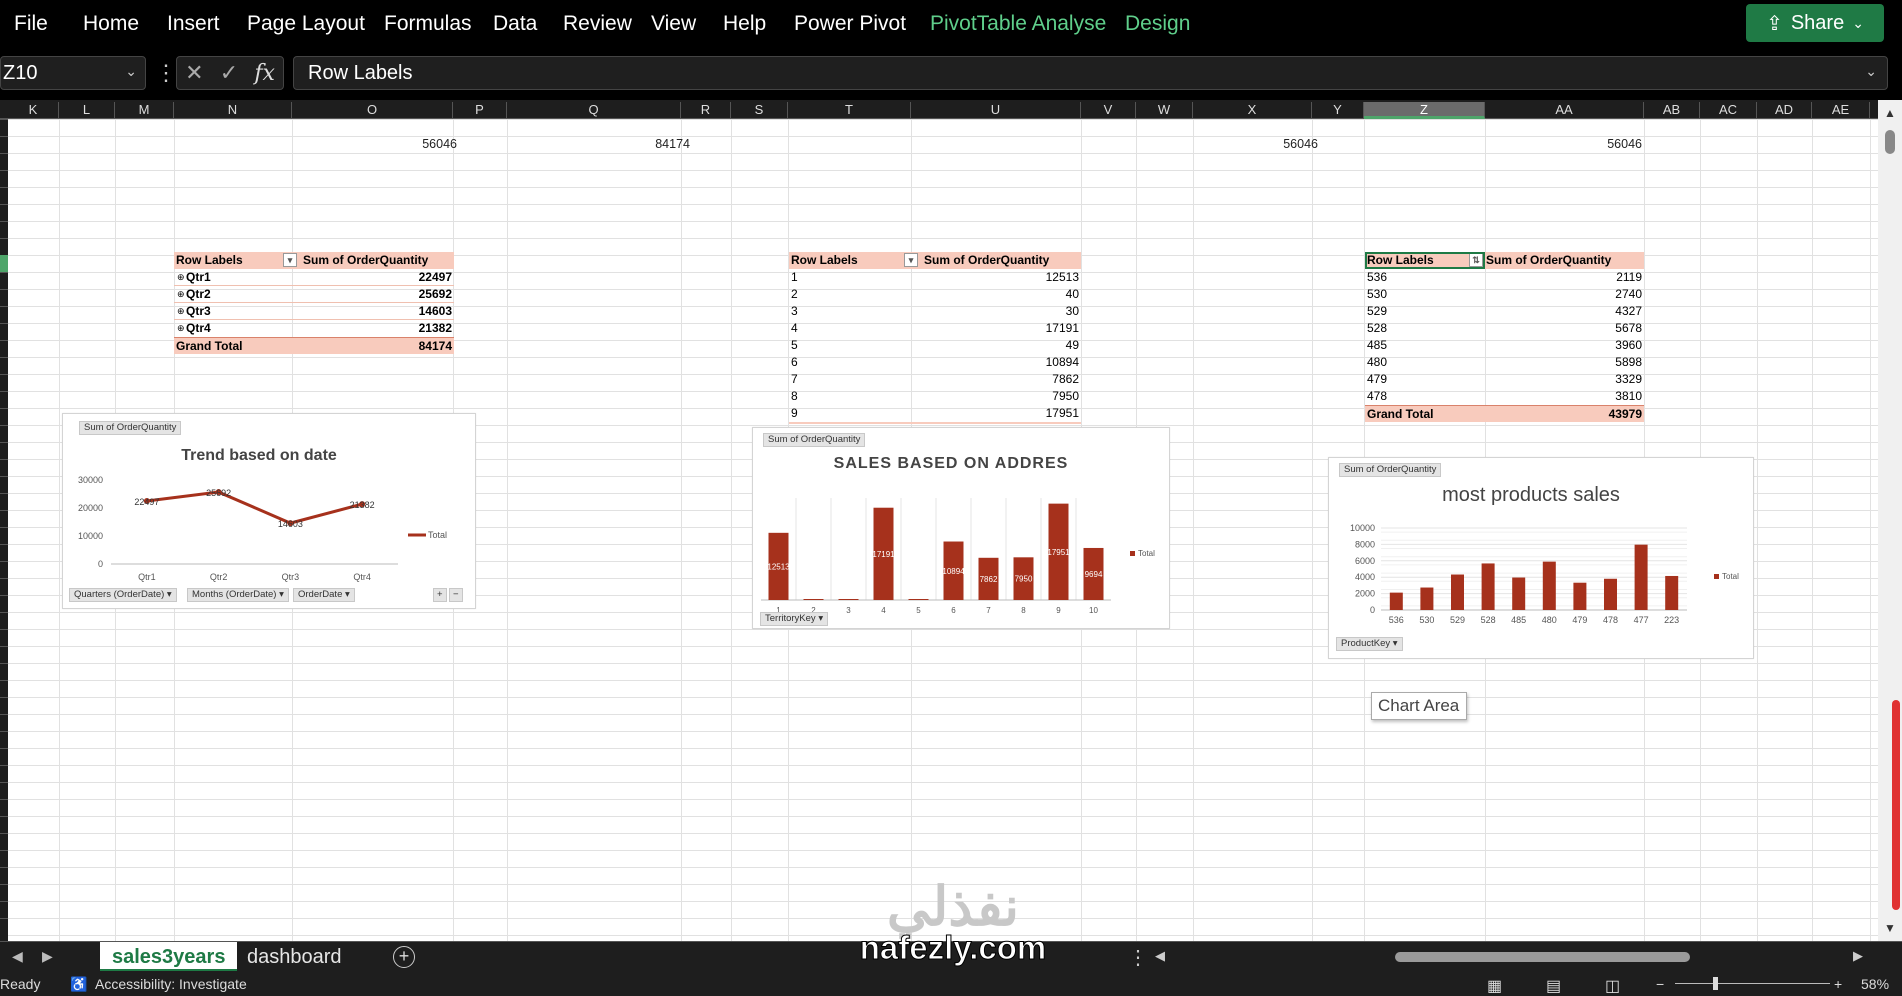 This screenshot has height=996, width=1902. I want to click on column-header-q: Q, so click(594, 110).